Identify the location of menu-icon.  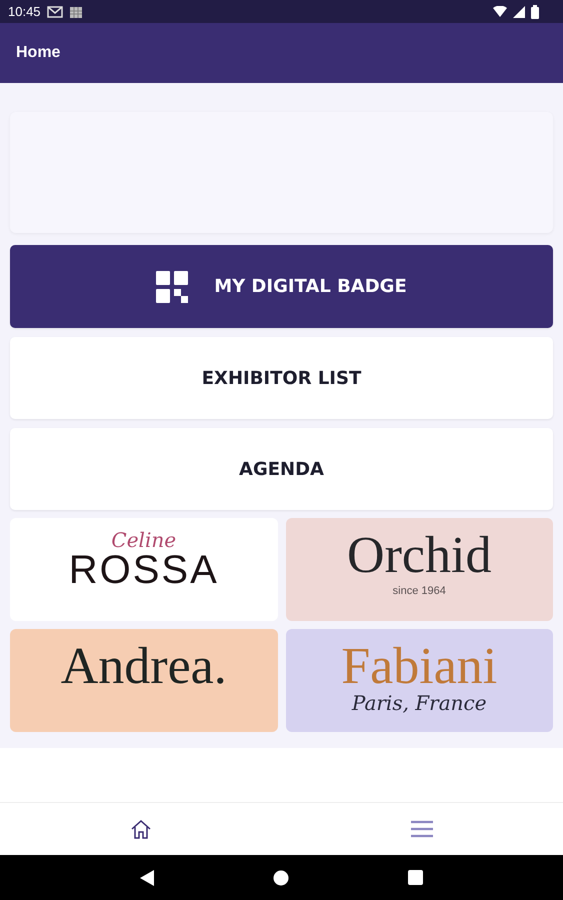
(422, 829).